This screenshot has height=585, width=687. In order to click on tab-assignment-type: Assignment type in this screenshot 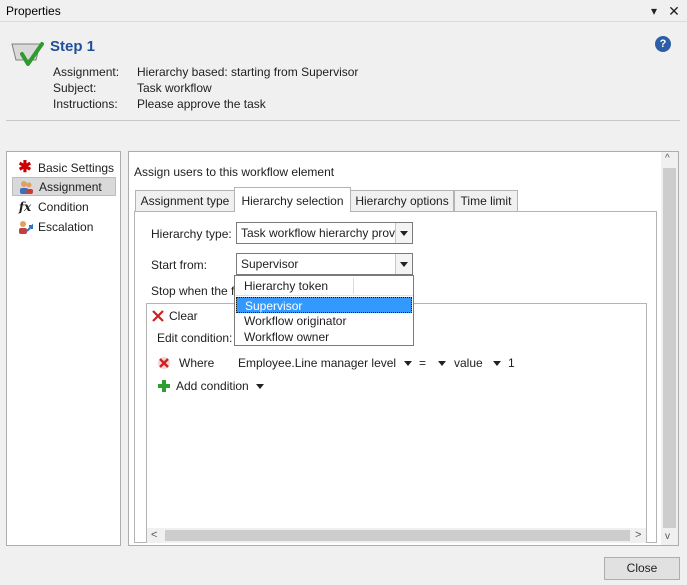, I will do `click(185, 200)`.